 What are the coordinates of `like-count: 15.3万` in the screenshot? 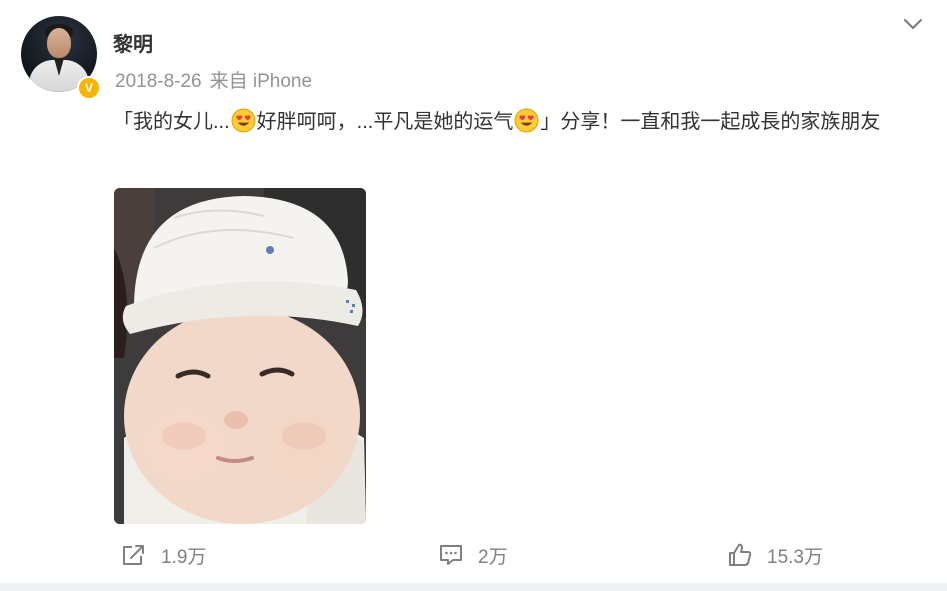 It's located at (795, 557).